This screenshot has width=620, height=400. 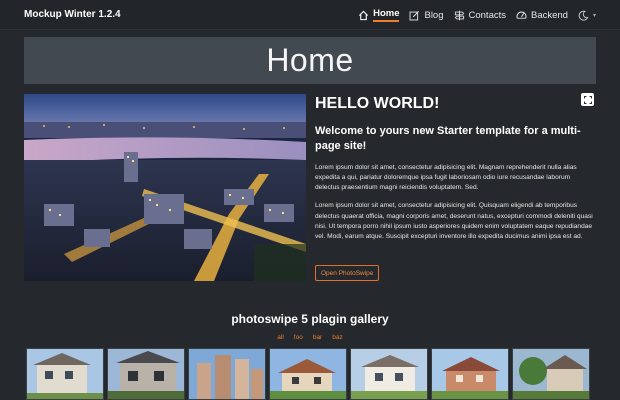 I want to click on gallery-title: photoswipe 5 plagin gallery, so click(x=310, y=319).